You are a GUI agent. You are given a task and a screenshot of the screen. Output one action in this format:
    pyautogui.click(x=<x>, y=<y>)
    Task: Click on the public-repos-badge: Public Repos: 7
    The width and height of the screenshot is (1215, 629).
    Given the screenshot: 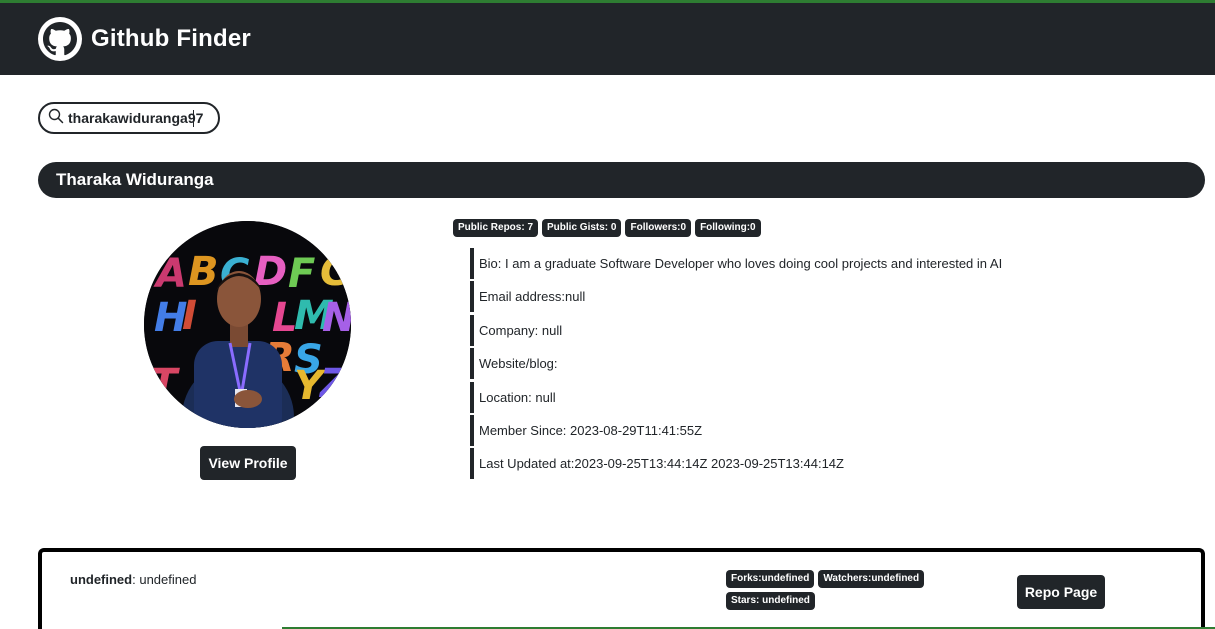 What is the action you would take?
    pyautogui.click(x=496, y=228)
    